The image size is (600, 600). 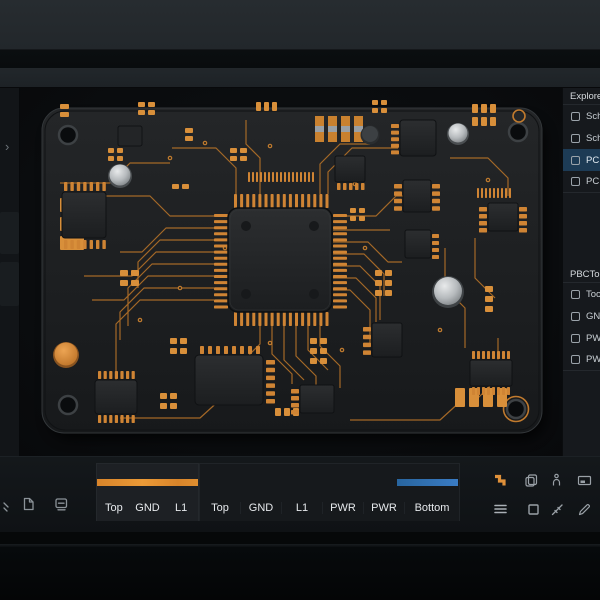 What do you see at coordinates (581, 294) in the screenshot?
I see `panel-item-tool: Too` at bounding box center [581, 294].